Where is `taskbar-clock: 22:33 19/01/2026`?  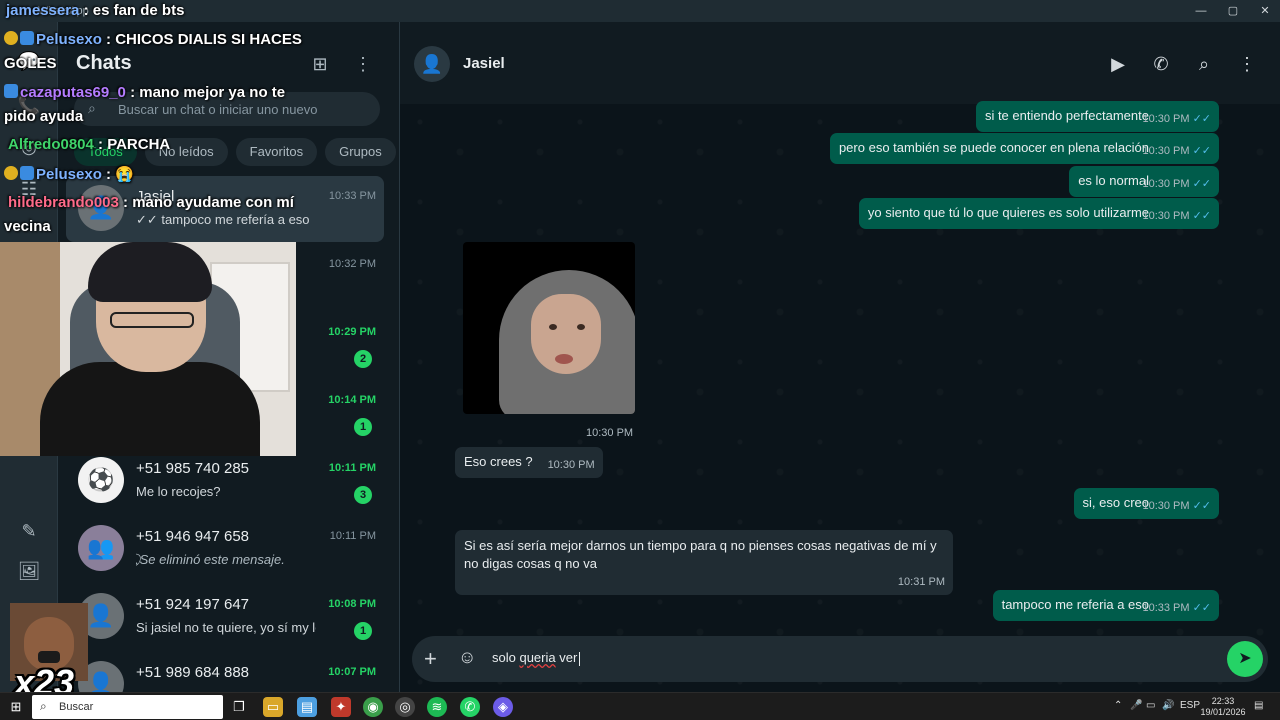 taskbar-clock: 22:33 19/01/2026 is located at coordinates (1223, 707).